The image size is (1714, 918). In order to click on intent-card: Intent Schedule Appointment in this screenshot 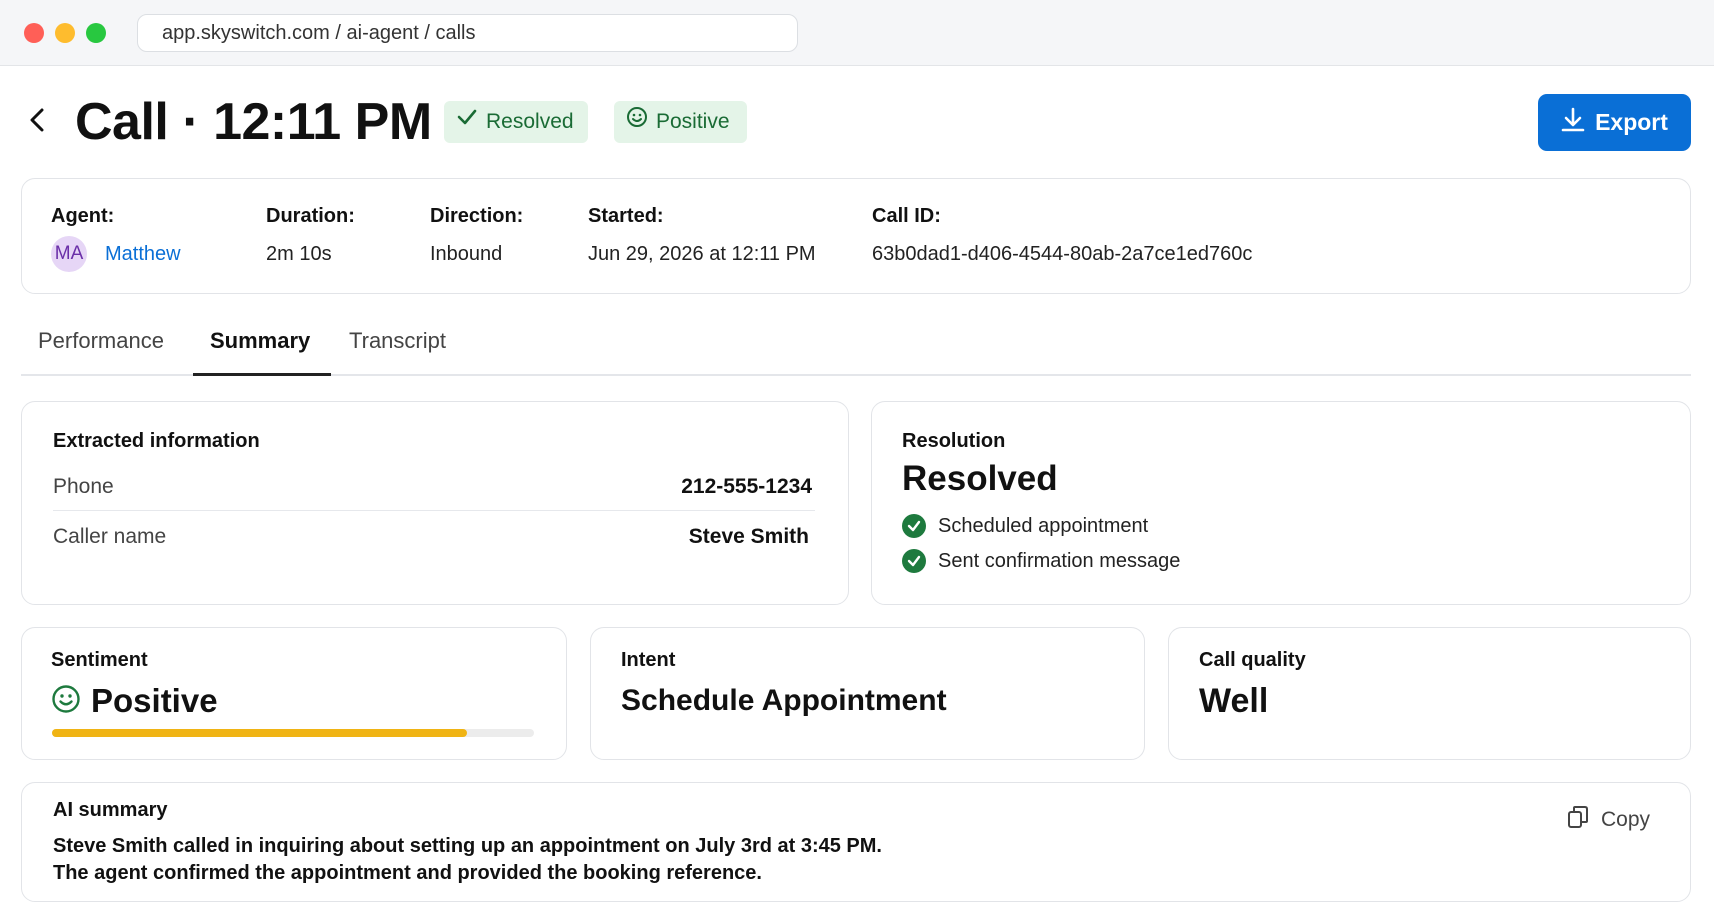, I will do `click(867, 693)`.